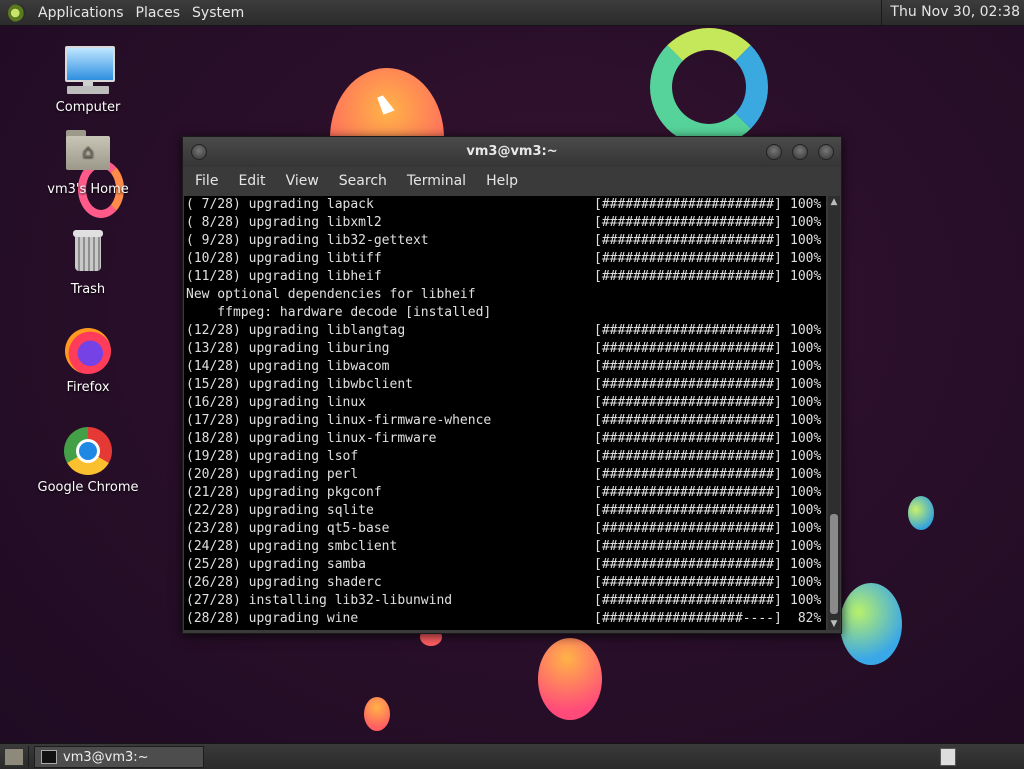  What do you see at coordinates (292, 546) in the screenshot?
I see `terminal-line-text: (24/28) upgrading smbclient` at bounding box center [292, 546].